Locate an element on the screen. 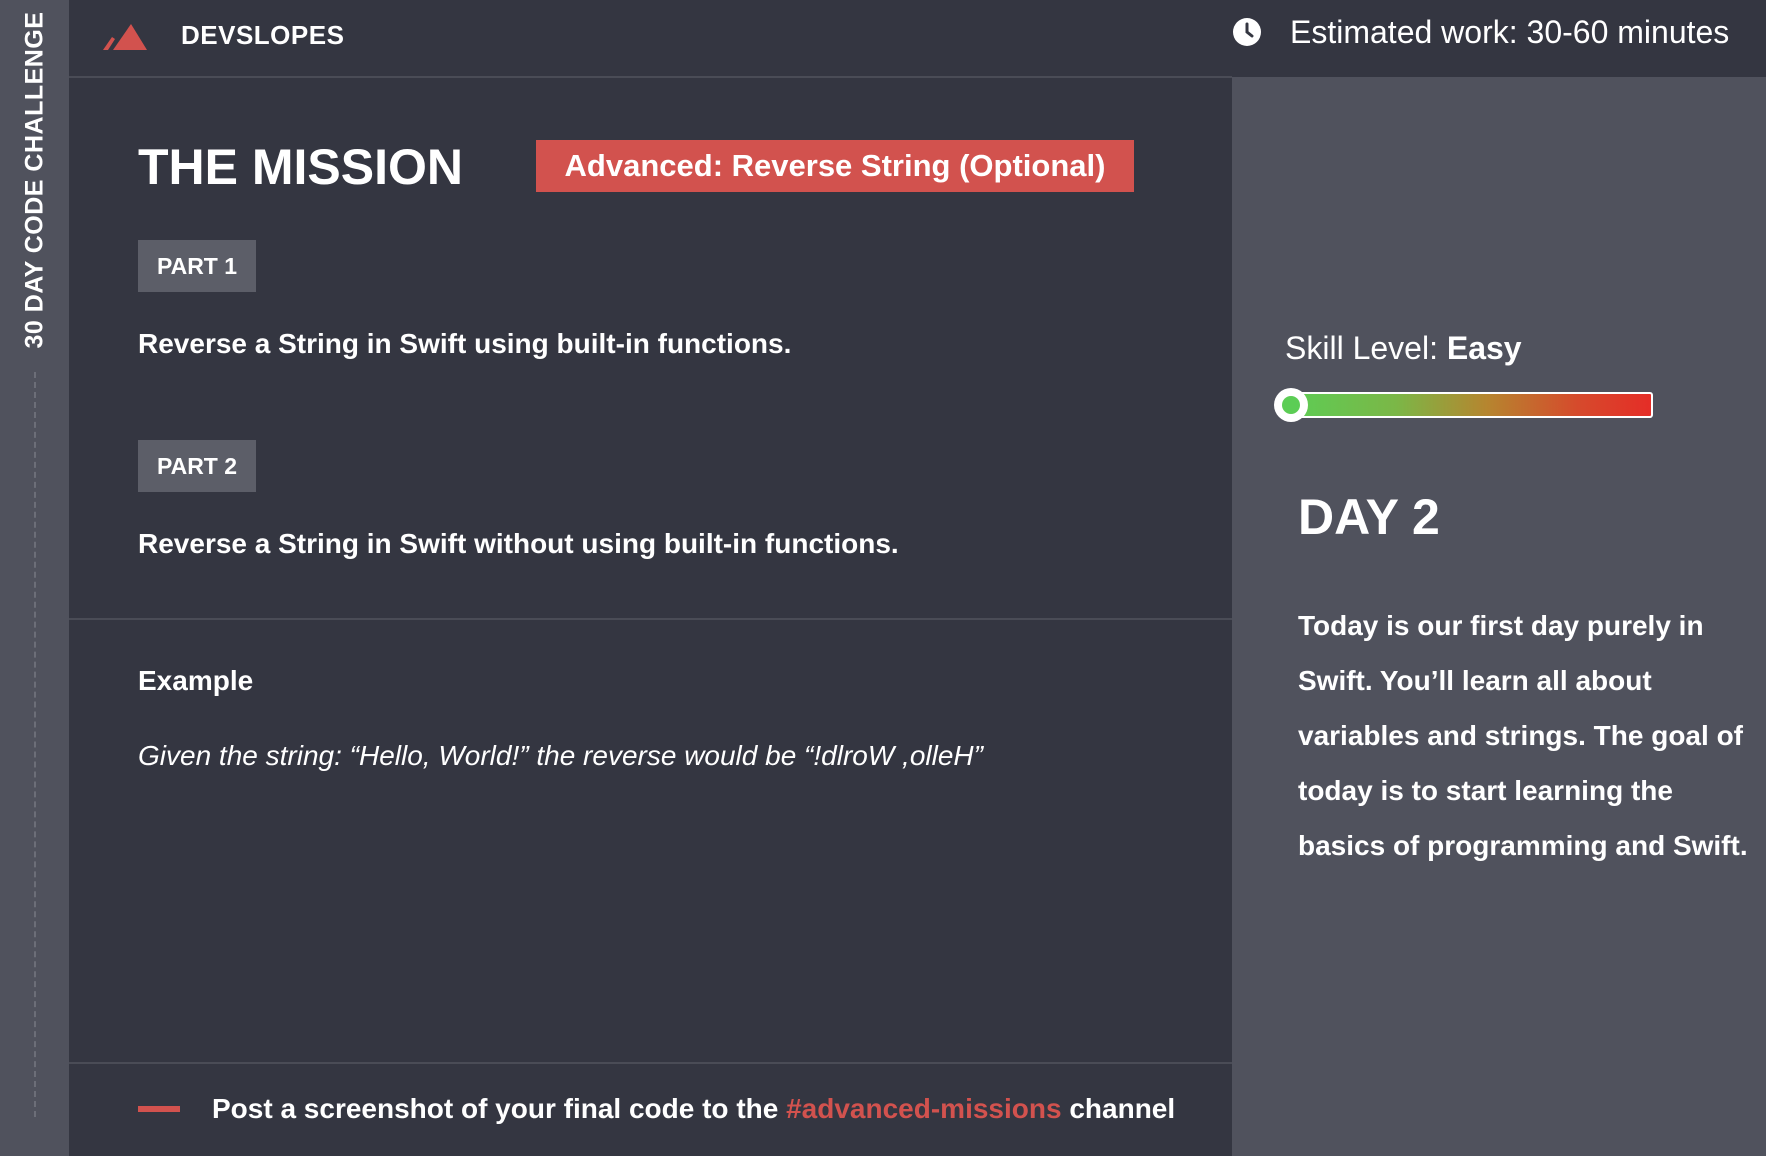 Image resolution: width=1766 pixels, height=1156 pixels. estimate-bar: Estimated work: 30-60 minutes is located at coordinates (1499, 38).